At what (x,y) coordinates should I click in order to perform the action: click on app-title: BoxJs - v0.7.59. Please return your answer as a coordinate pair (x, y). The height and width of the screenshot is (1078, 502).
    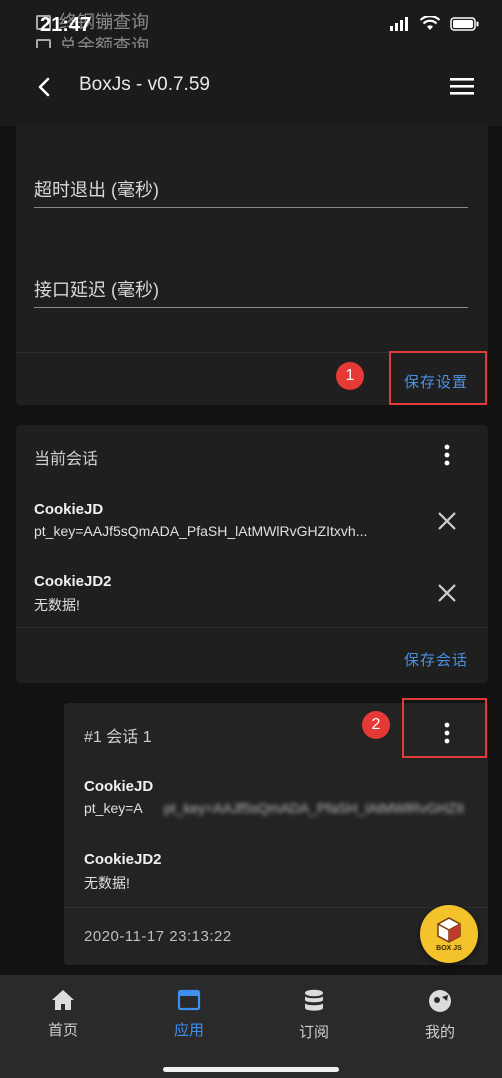
    Looking at the image, I should click on (144, 84).